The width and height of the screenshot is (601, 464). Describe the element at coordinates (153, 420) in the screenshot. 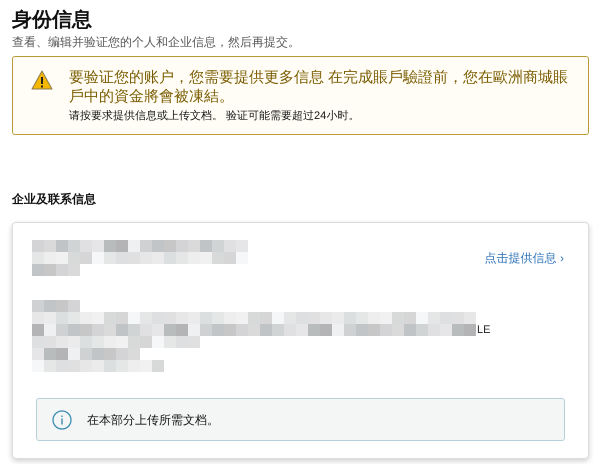

I see `notice-text: 在本部分上传所需文档。` at that location.